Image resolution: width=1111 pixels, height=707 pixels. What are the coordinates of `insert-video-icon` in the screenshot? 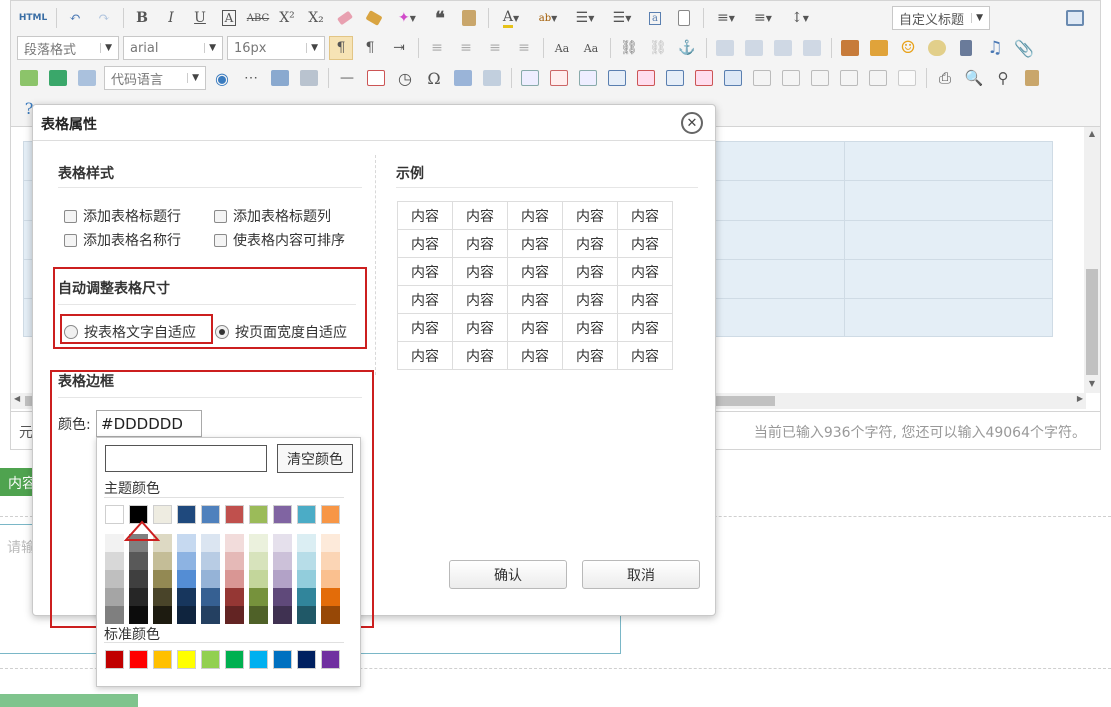 It's located at (966, 48).